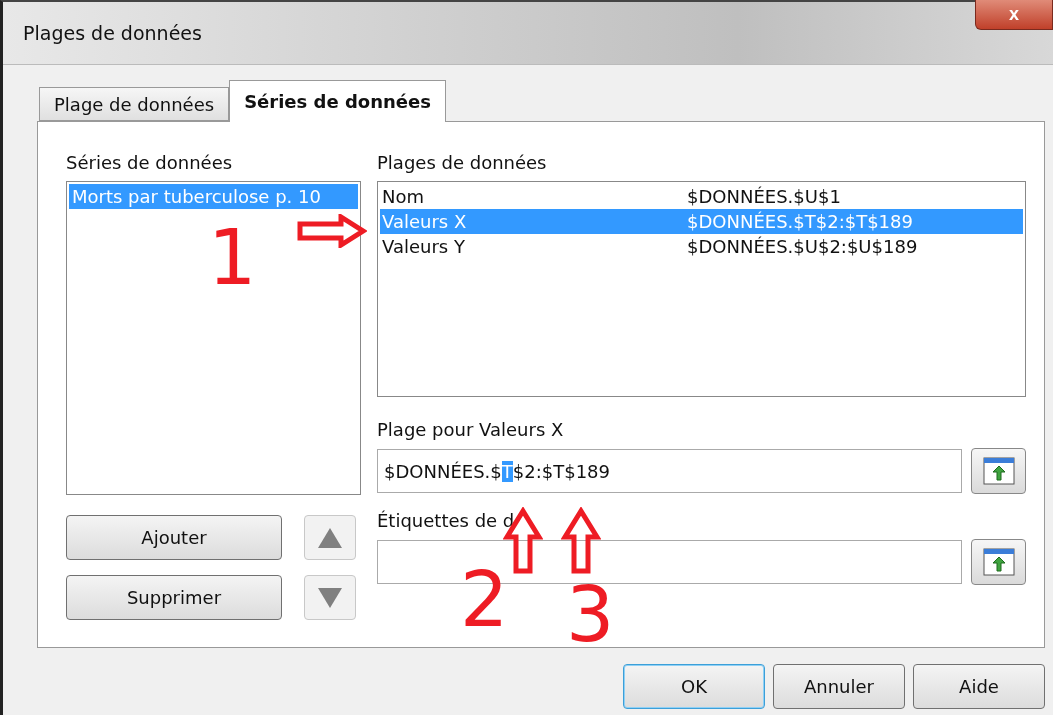 The width and height of the screenshot is (1053, 715). Describe the element at coordinates (694, 686) in the screenshot. I see `dialog-button: OK` at that location.